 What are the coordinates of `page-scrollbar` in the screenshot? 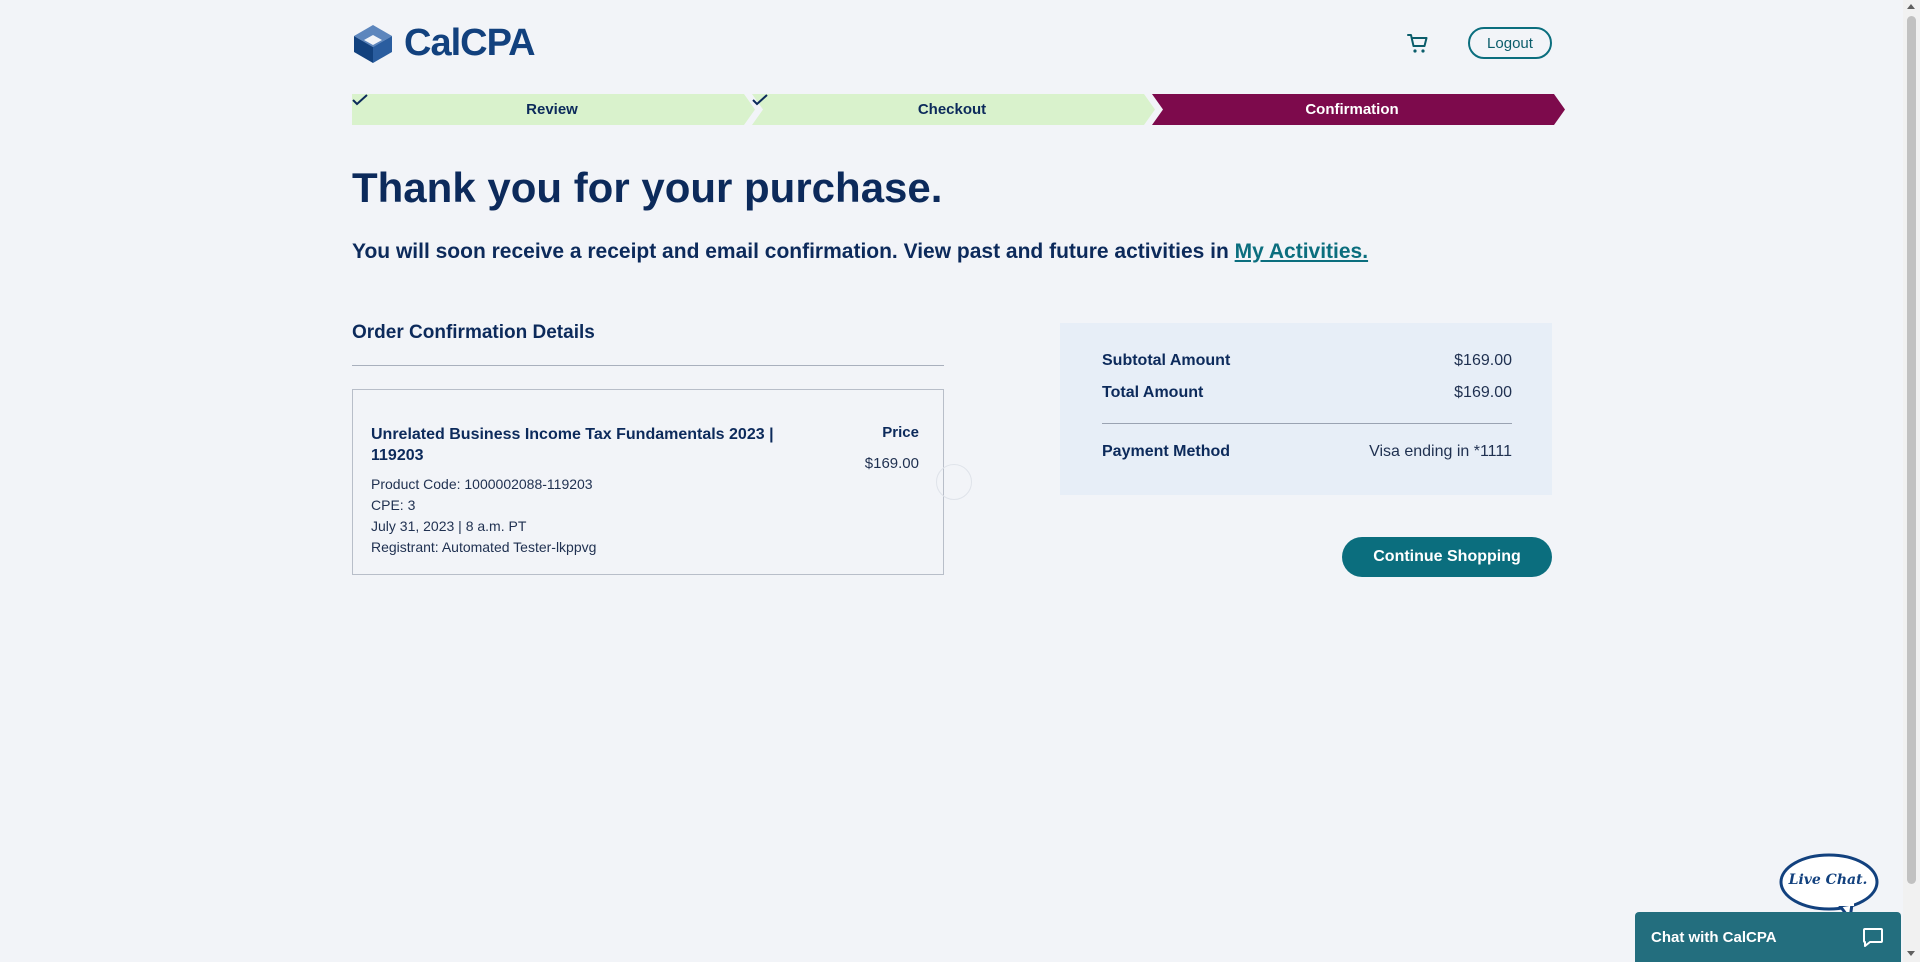 It's located at (1911, 481).